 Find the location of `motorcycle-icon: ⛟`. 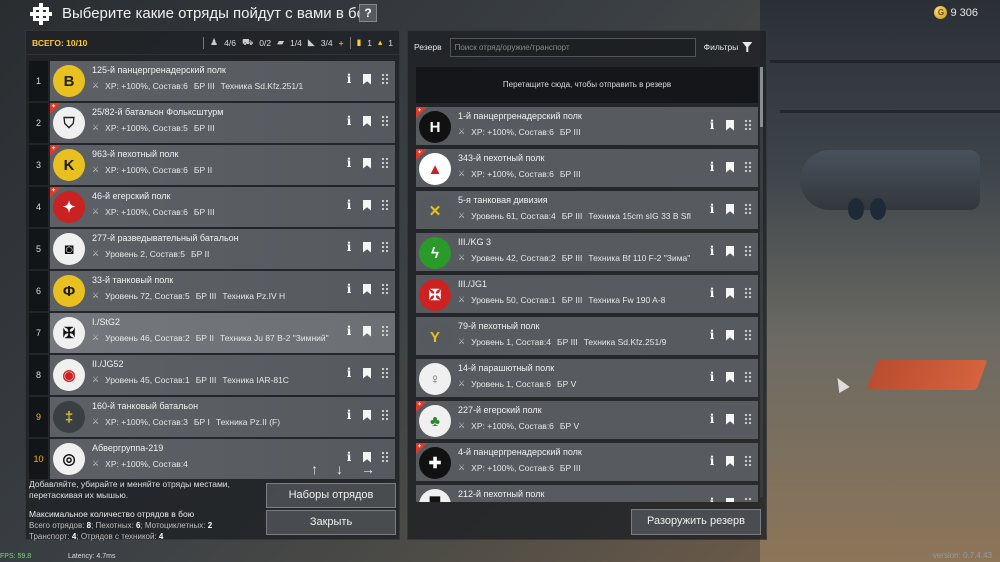

motorcycle-icon: ⛟ is located at coordinates (247, 41).